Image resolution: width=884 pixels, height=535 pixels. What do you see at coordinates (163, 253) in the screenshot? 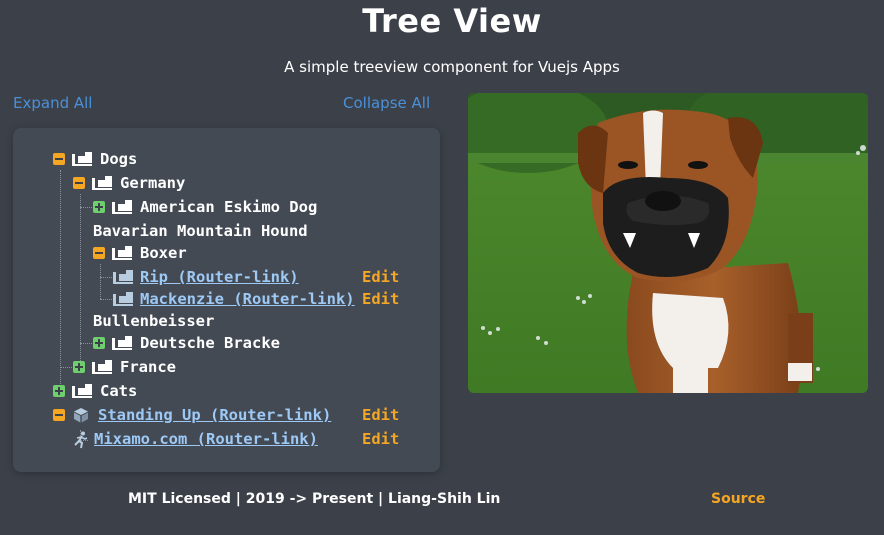
I see `tree-node-label: Boxer` at bounding box center [163, 253].